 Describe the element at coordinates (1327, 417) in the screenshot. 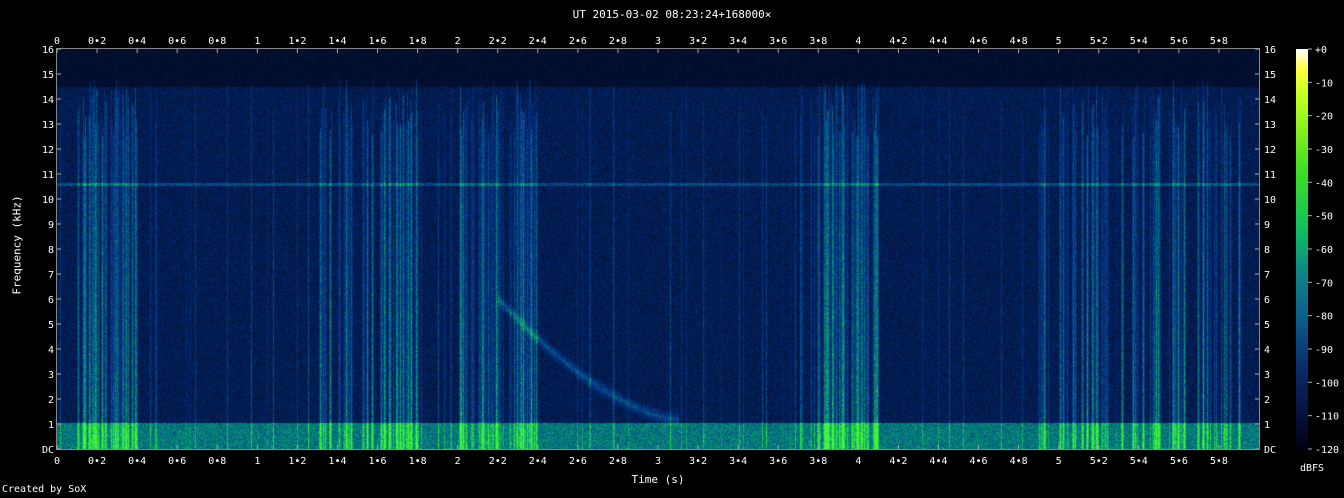

I see `colorbar-tick-label: -110` at that location.